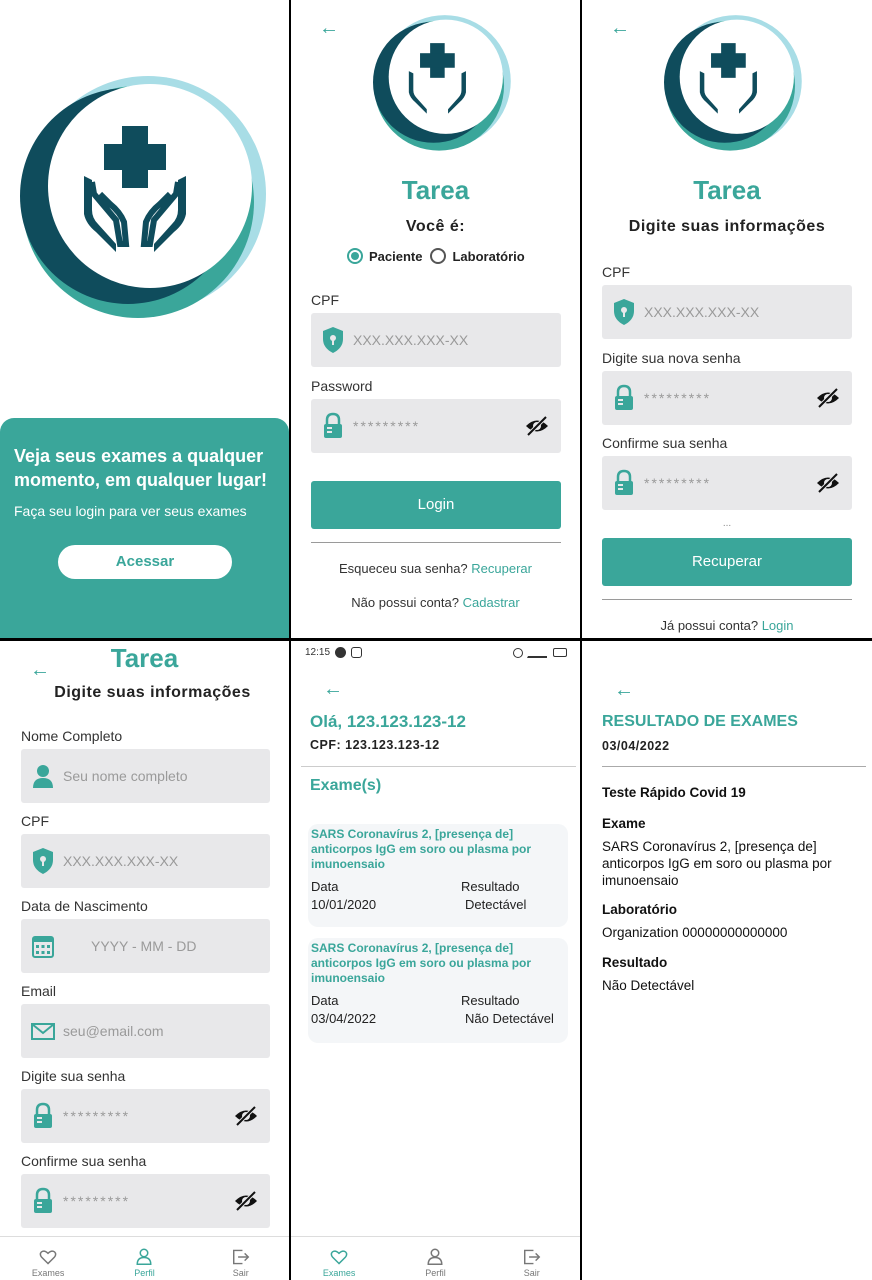  What do you see at coordinates (491, 602) in the screenshot?
I see `register-link: Cadastrar` at bounding box center [491, 602].